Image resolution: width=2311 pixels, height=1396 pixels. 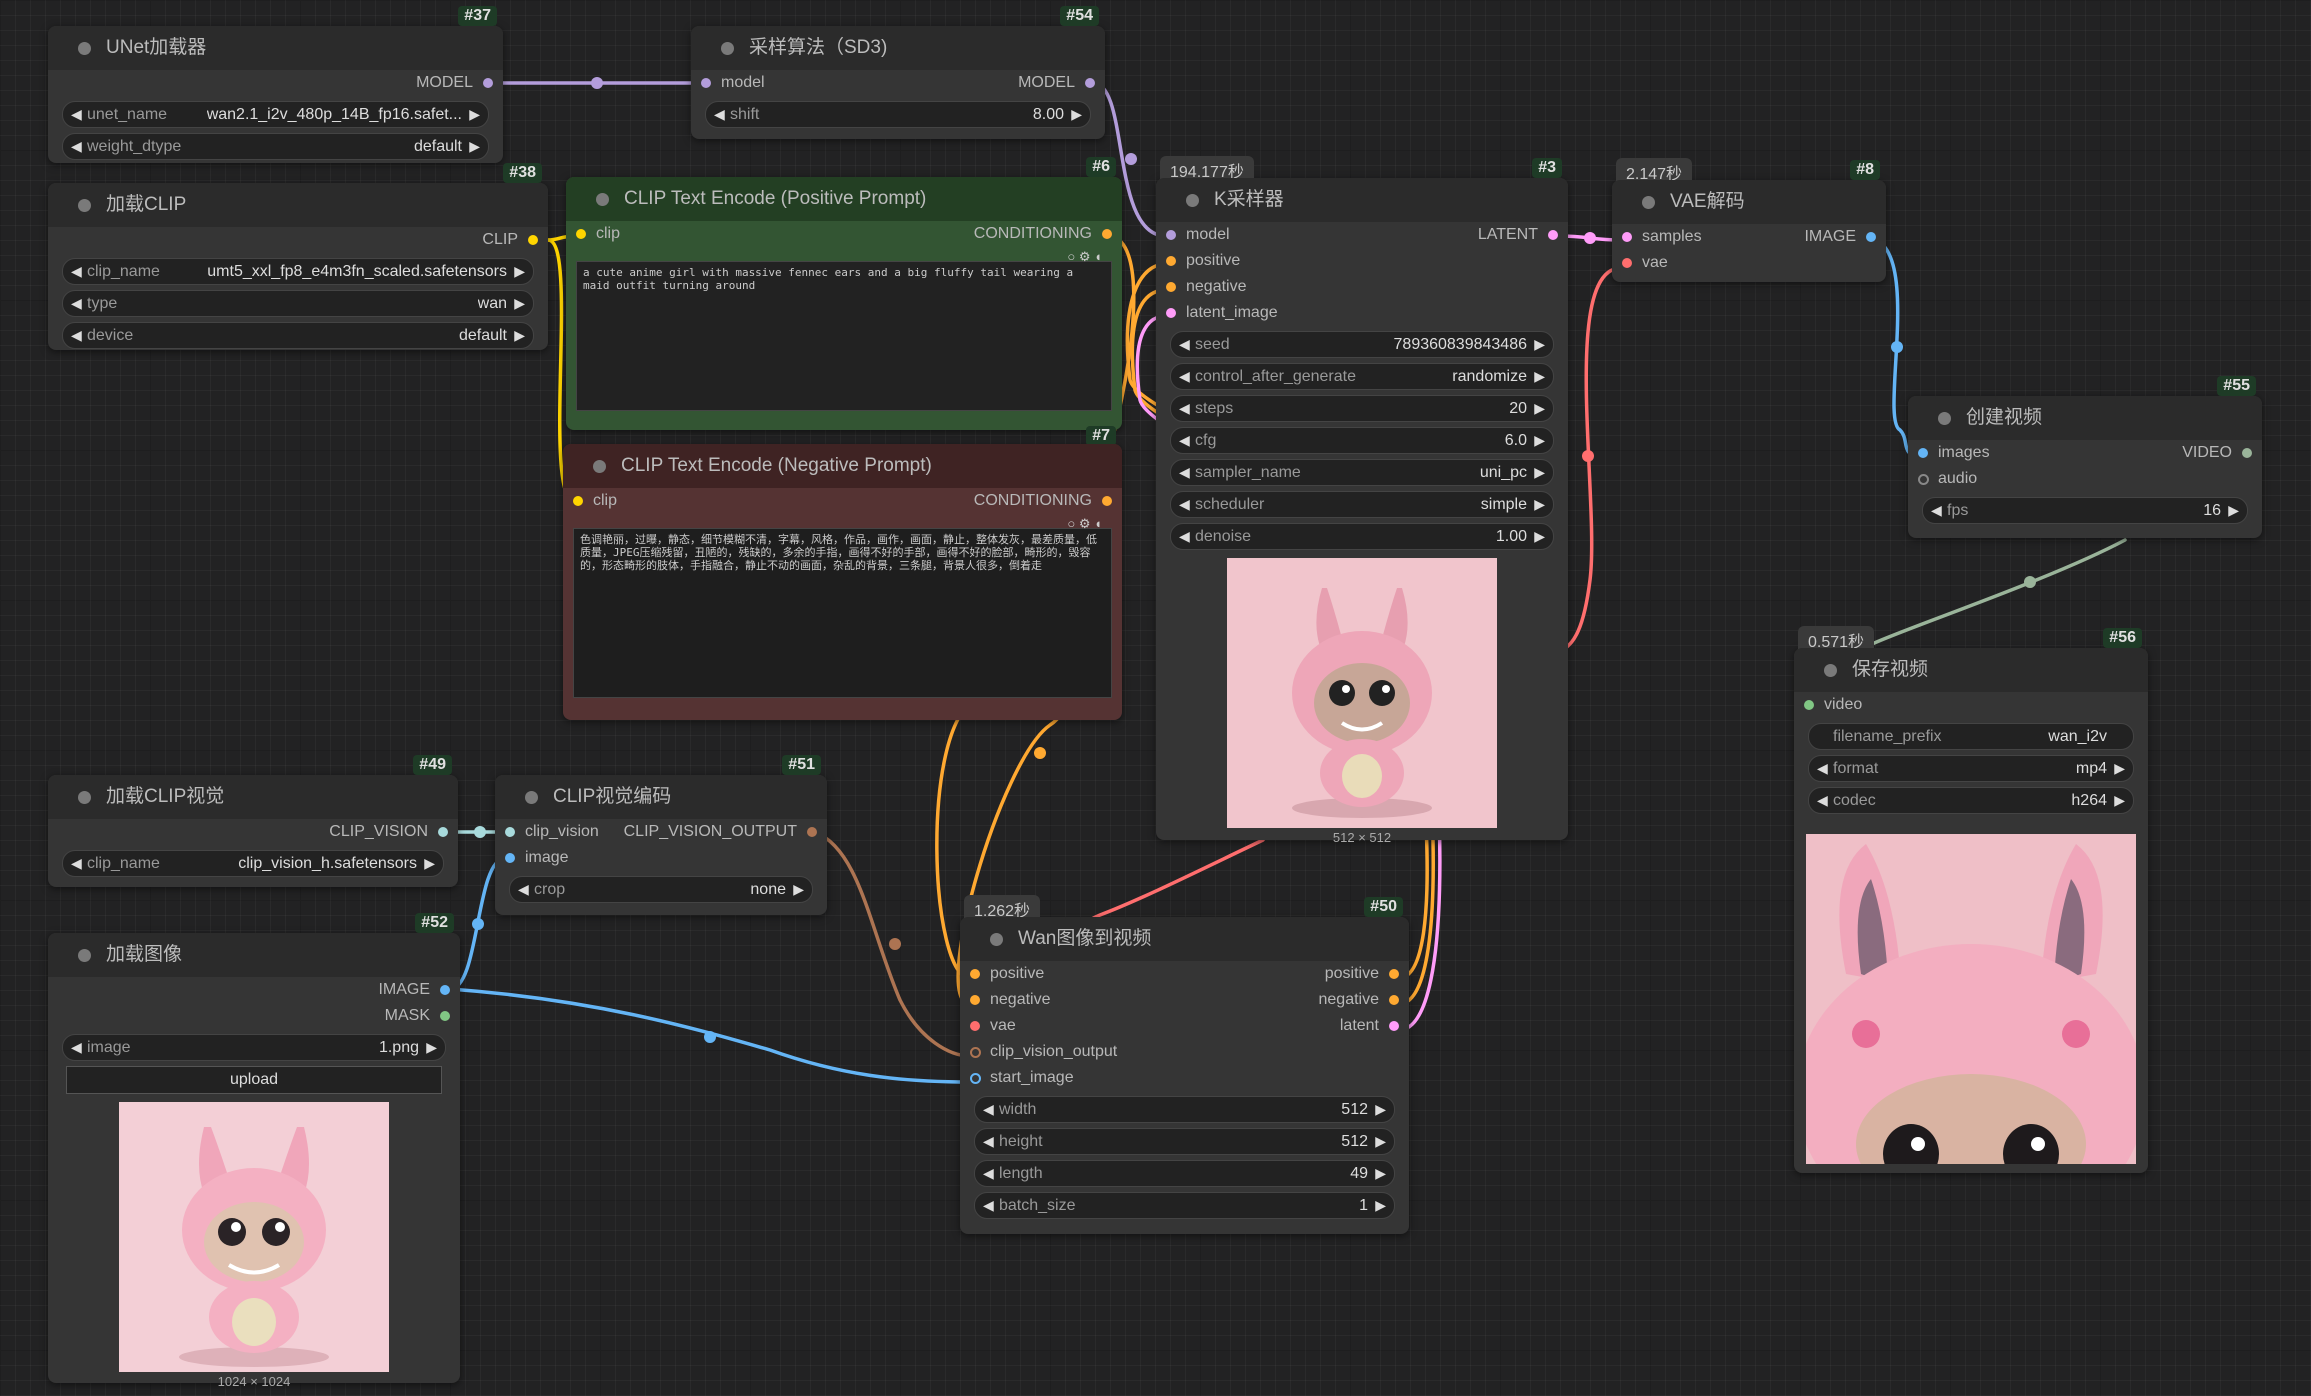 I want to click on node-title: 加载CLIP视觉, so click(x=253, y=797).